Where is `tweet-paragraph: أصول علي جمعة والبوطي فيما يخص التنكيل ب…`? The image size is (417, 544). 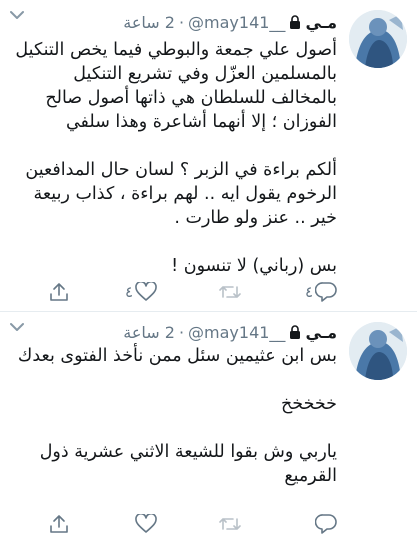 tweet-paragraph: أصول علي جمعة والبوطي فيما يخص التنكيل ب… is located at coordinates (176, 86).